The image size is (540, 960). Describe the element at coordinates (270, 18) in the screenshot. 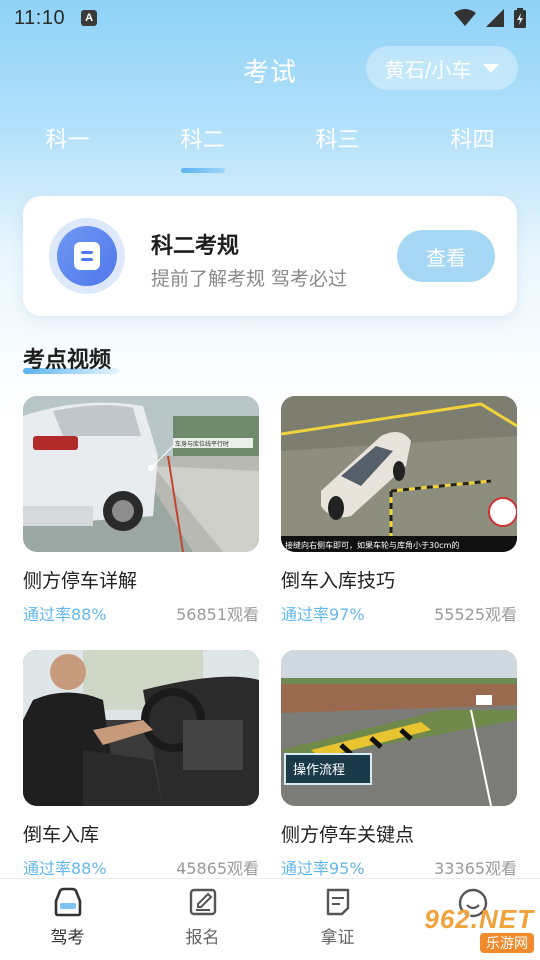

I see `status-bar: 11:10 A` at that location.